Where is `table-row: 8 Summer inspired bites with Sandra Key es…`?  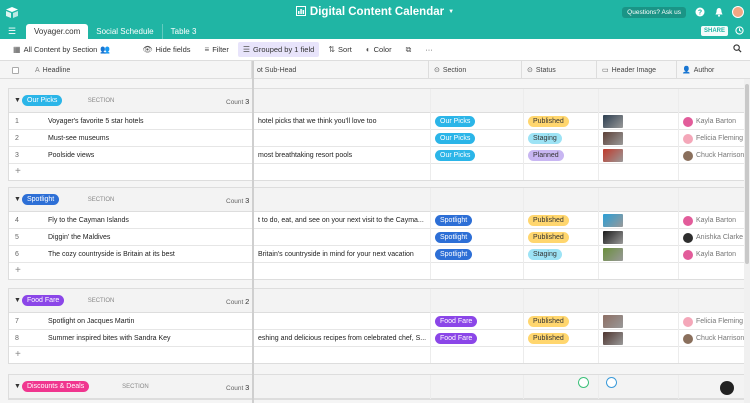
table-row: 8 Summer inspired bites with Sandra Key es… is located at coordinates (379, 338).